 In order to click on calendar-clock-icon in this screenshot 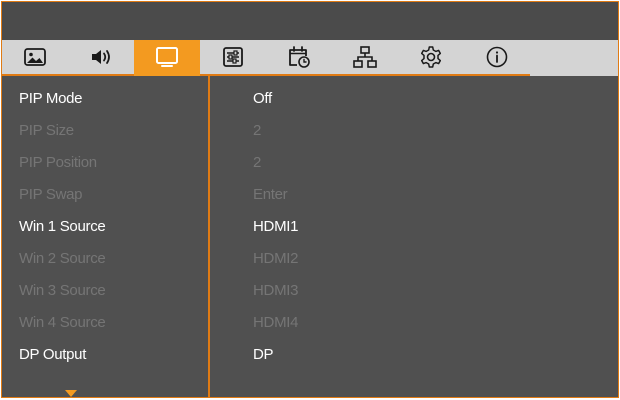, I will do `click(299, 57)`.